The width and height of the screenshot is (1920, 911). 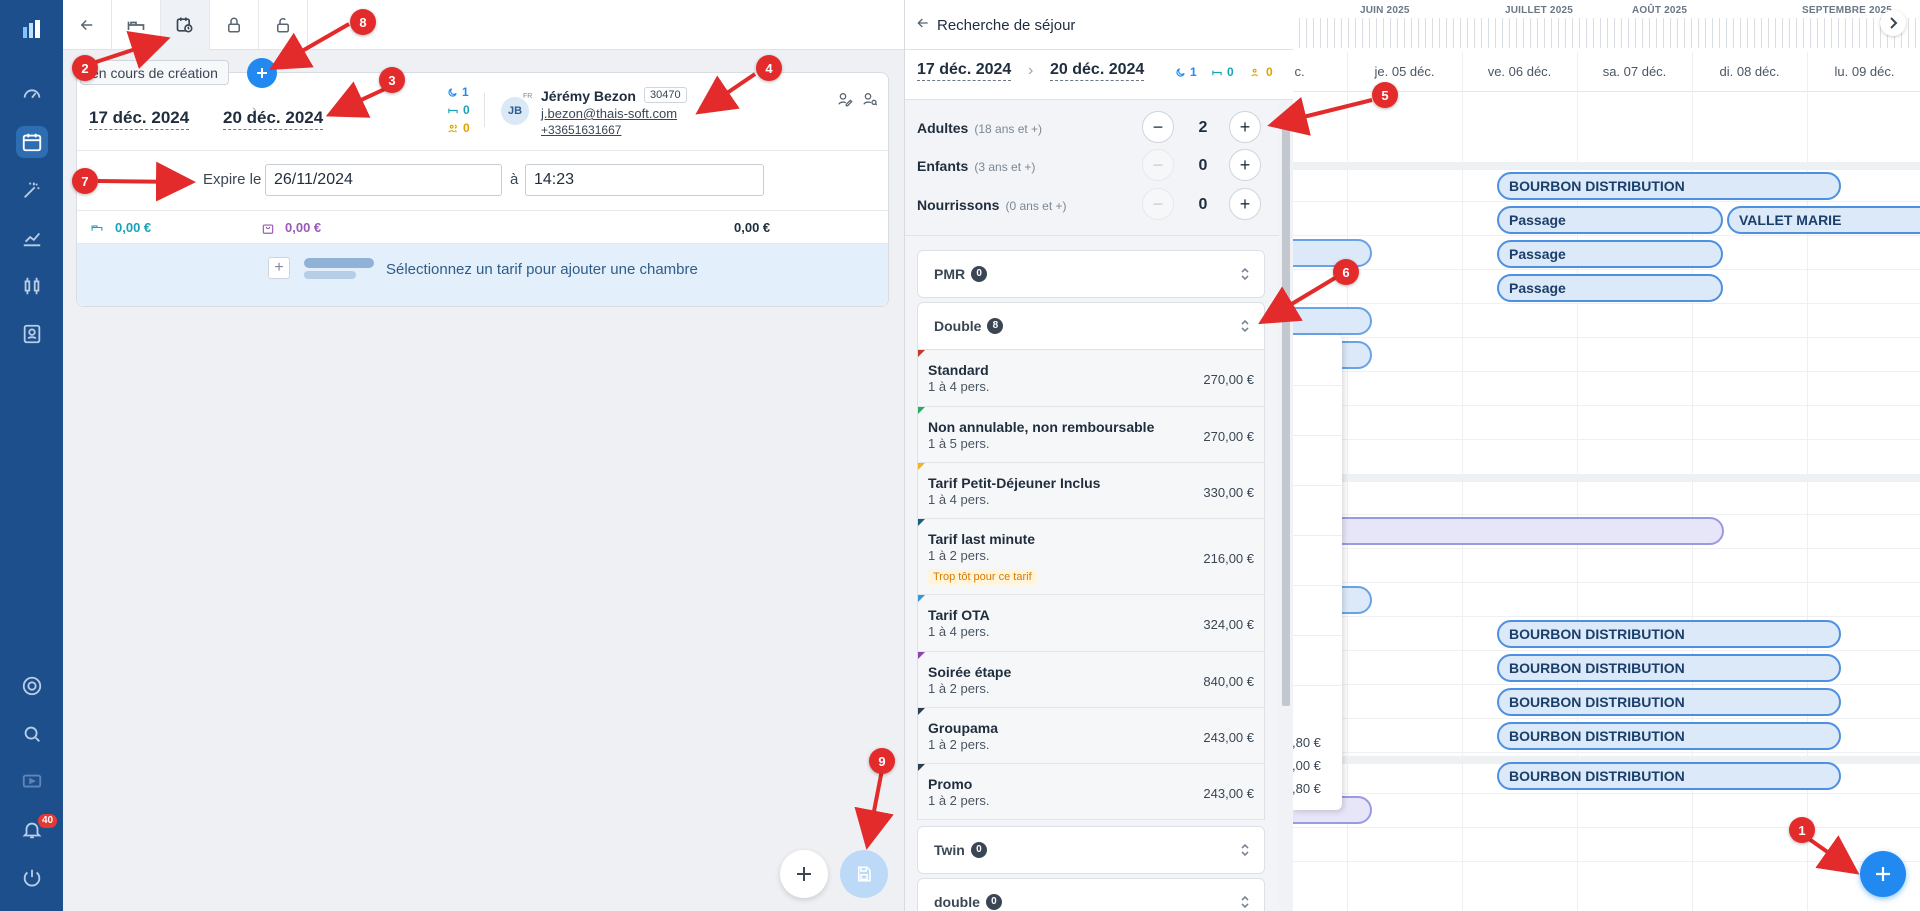 I want to click on edit-customer-icon, so click(x=845, y=101).